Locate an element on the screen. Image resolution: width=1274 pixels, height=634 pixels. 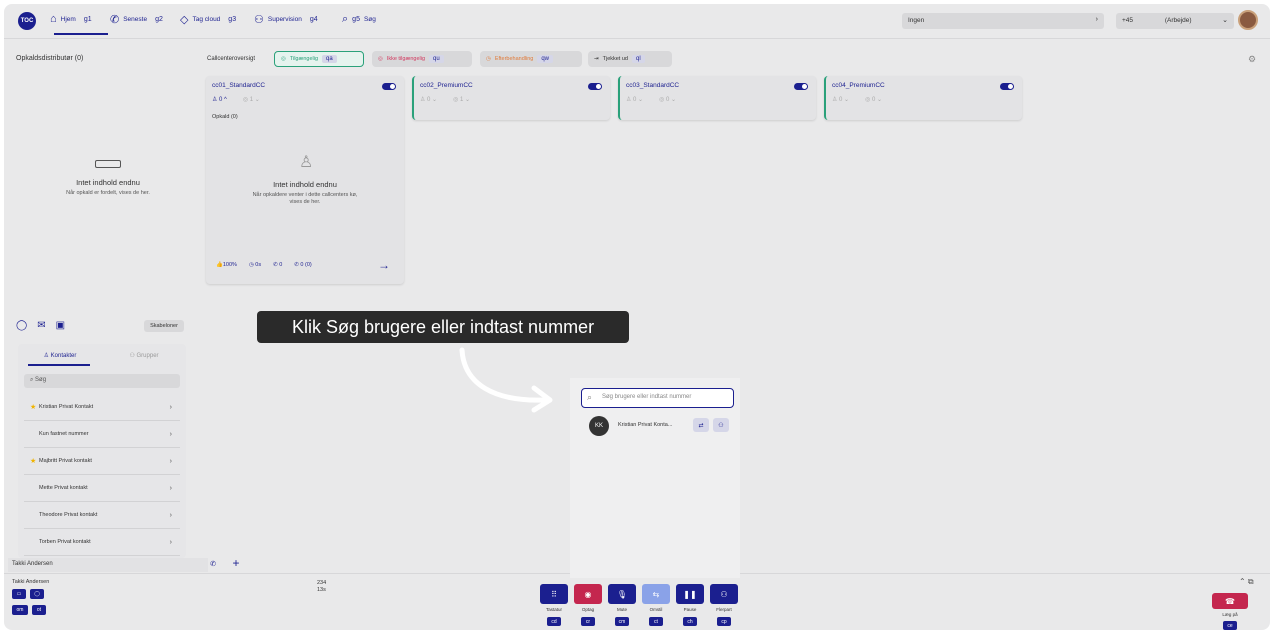
pause-label: Pause is located at coordinates (690, 609).